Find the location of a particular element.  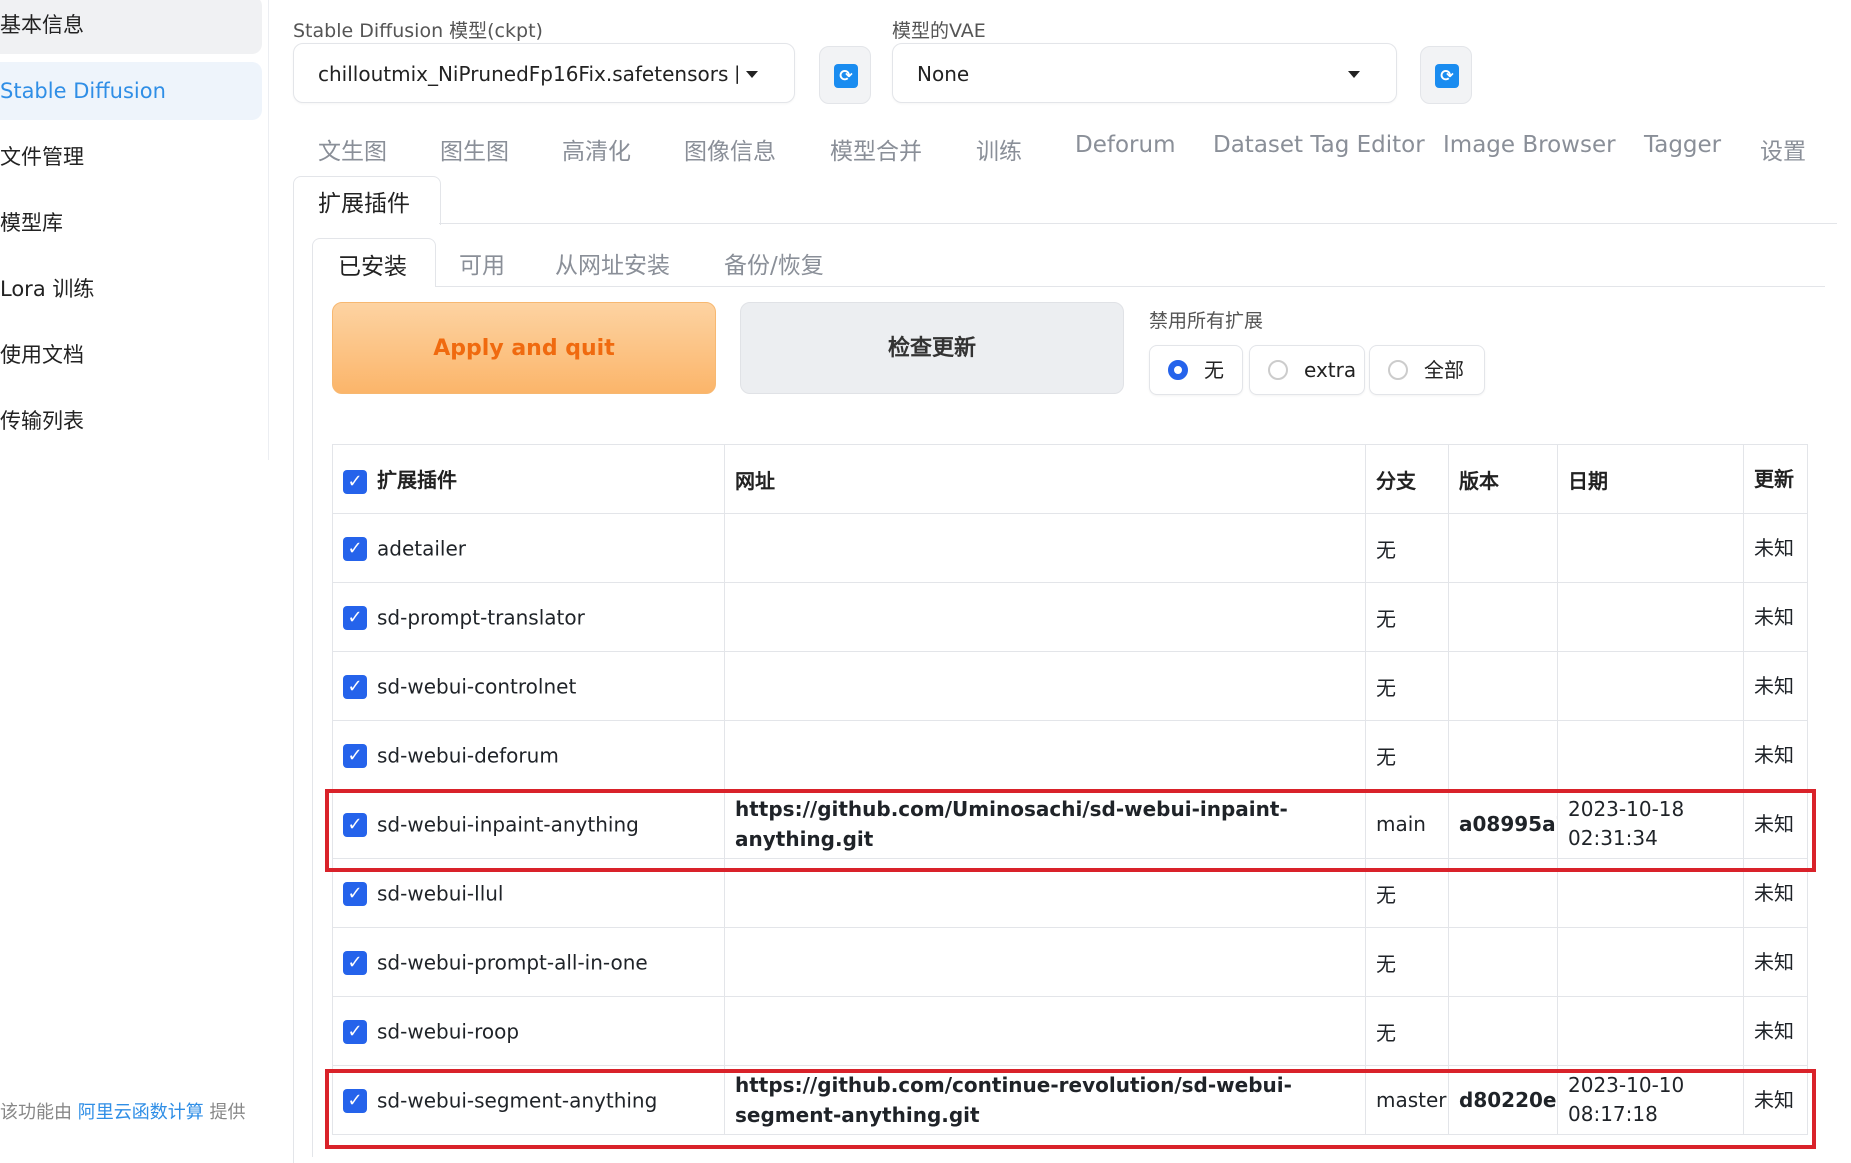

extension-name: sd-webui-deforum is located at coordinates (468, 755).